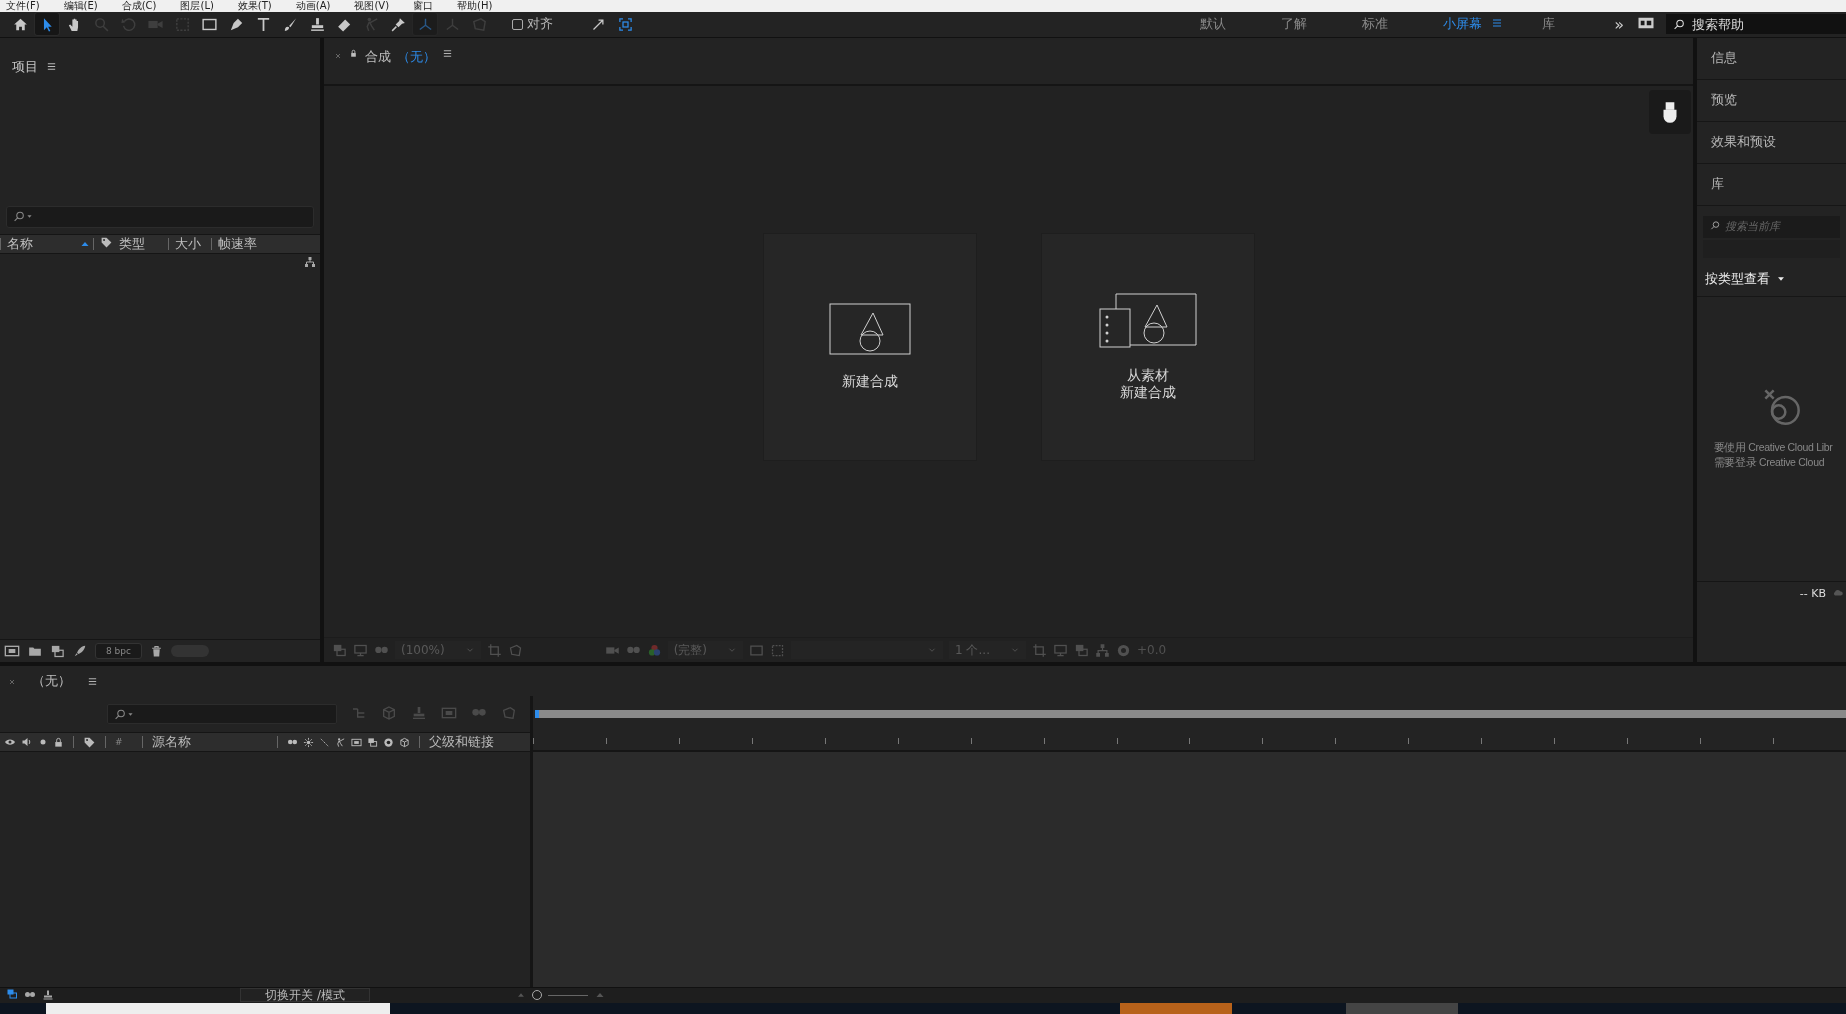 Image resolution: width=1846 pixels, height=1014 pixels. I want to click on workspace-tab: 了解, so click(1294, 24).